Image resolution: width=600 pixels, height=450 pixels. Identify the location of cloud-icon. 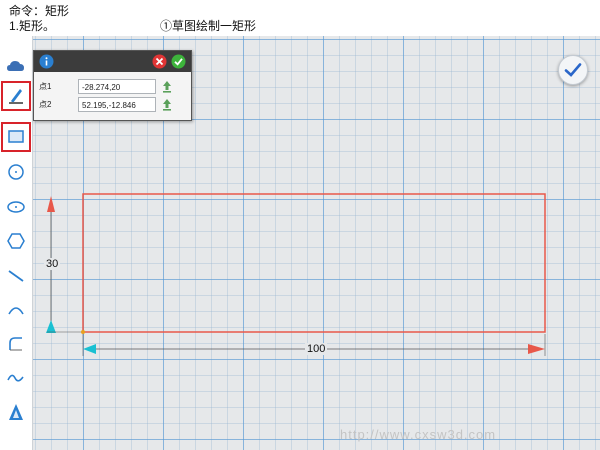
(15, 66).